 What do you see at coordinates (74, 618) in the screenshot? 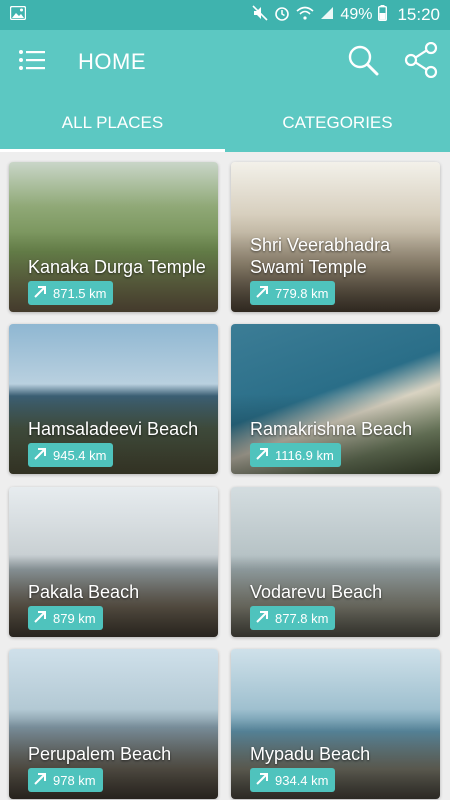
I see `distance-label: 879 km` at bounding box center [74, 618].